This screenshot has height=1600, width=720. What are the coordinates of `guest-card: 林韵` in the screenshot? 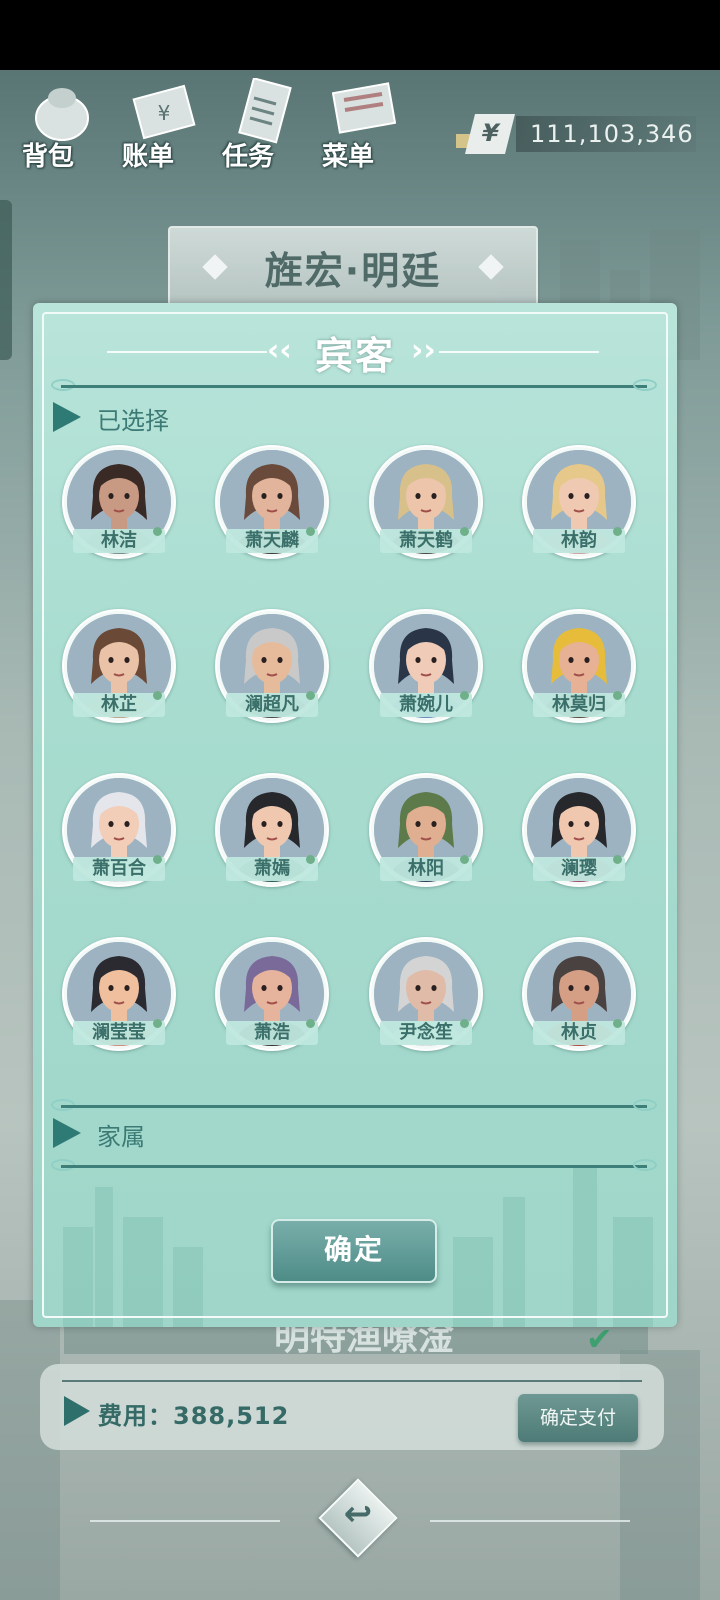 It's located at (579, 505).